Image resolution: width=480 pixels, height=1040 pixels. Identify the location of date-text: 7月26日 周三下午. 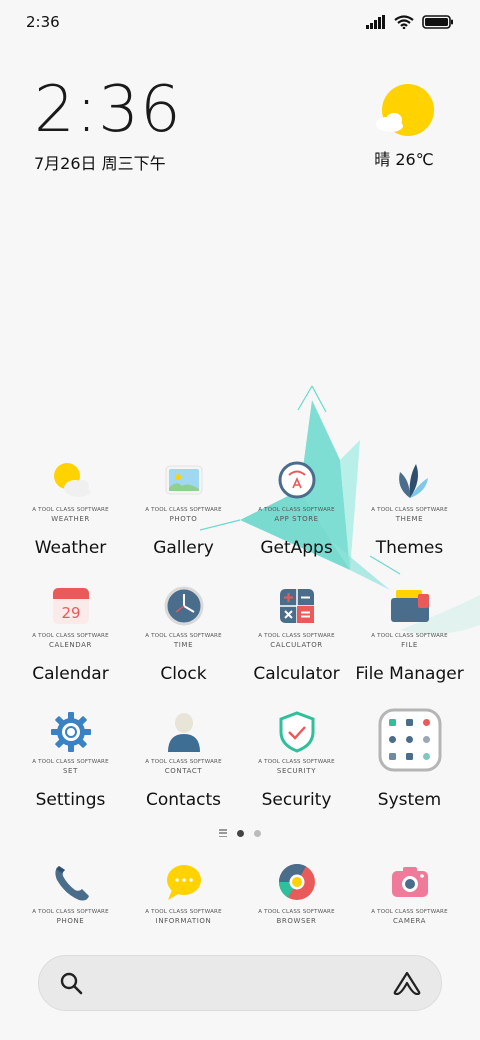
(100, 163).